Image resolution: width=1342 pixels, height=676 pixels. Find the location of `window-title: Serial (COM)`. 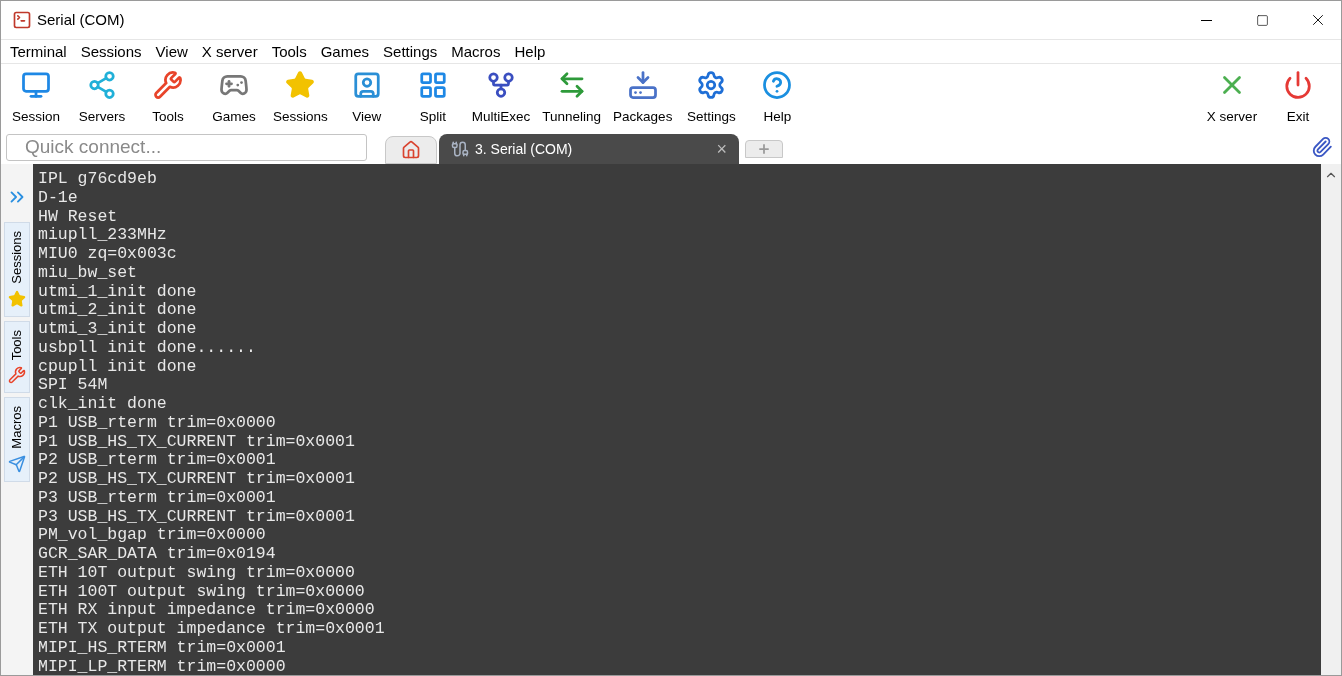

window-title: Serial (COM) is located at coordinates (81, 19).